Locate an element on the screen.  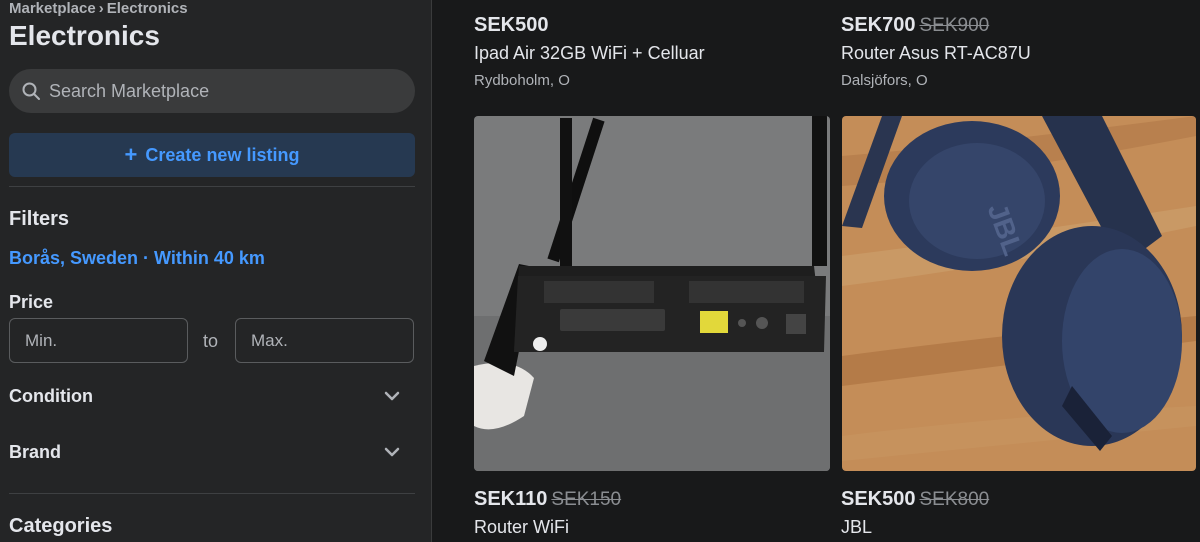
price-to-label: to is located at coordinates (211, 341).